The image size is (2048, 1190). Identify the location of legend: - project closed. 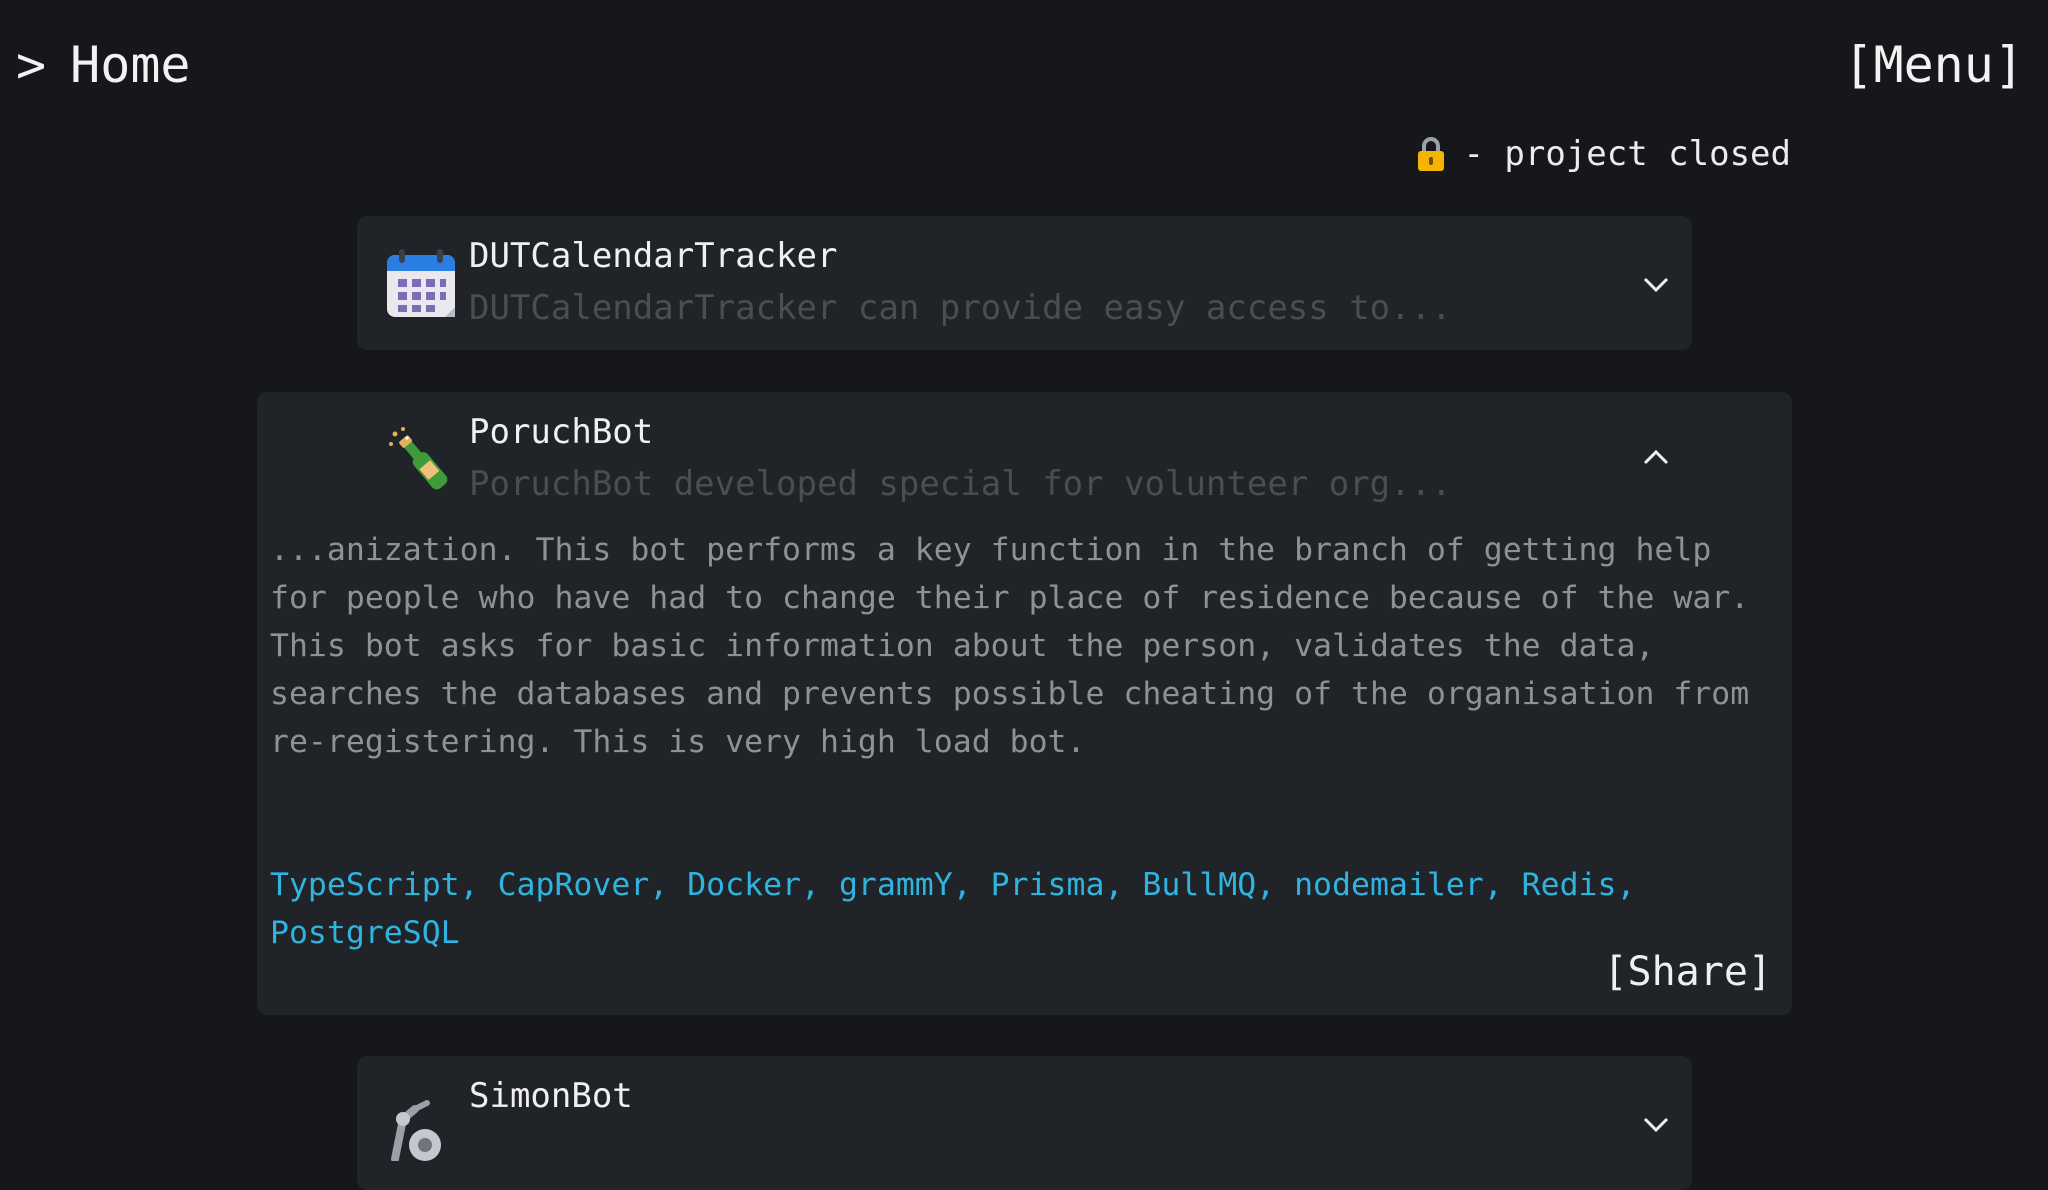
(1604, 154).